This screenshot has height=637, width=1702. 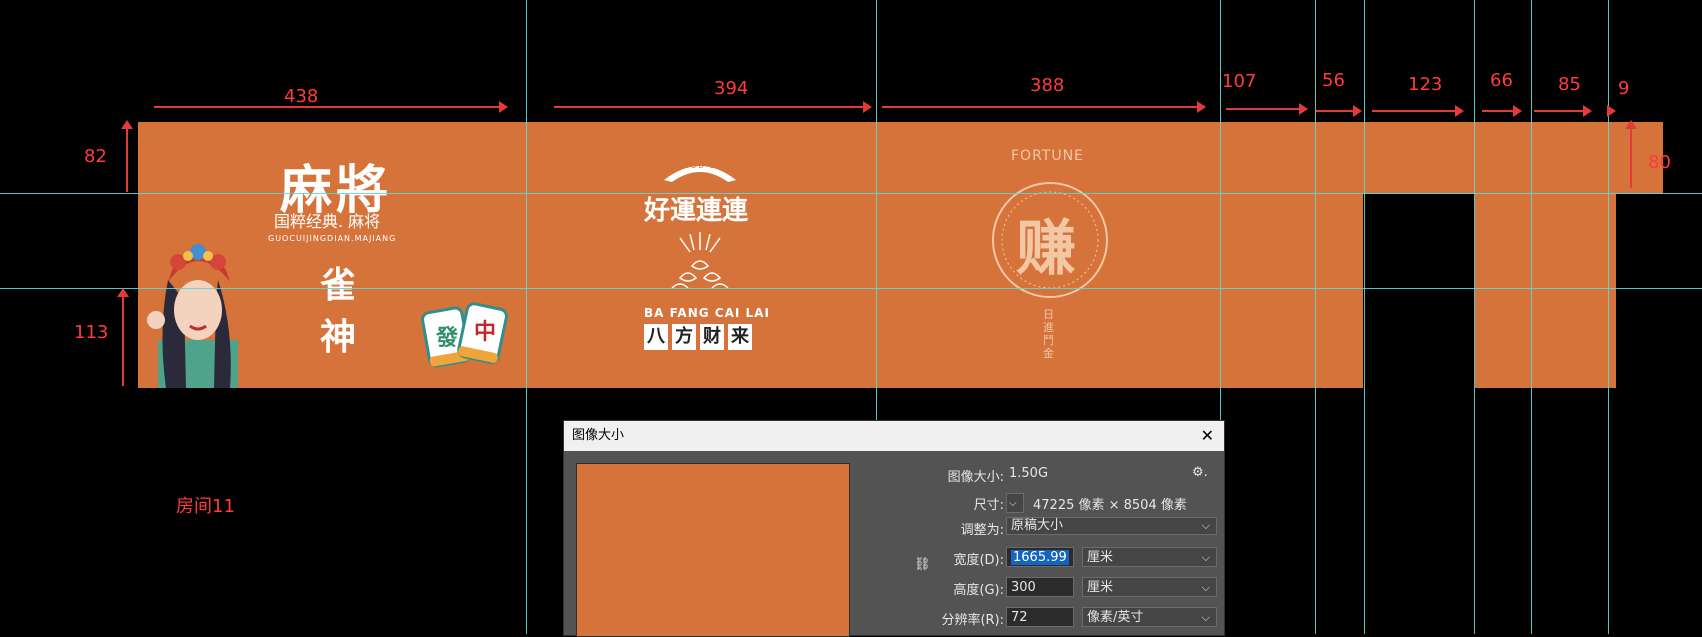 I want to click on panel3-fortune: FORTUNE, so click(x=1047, y=156).